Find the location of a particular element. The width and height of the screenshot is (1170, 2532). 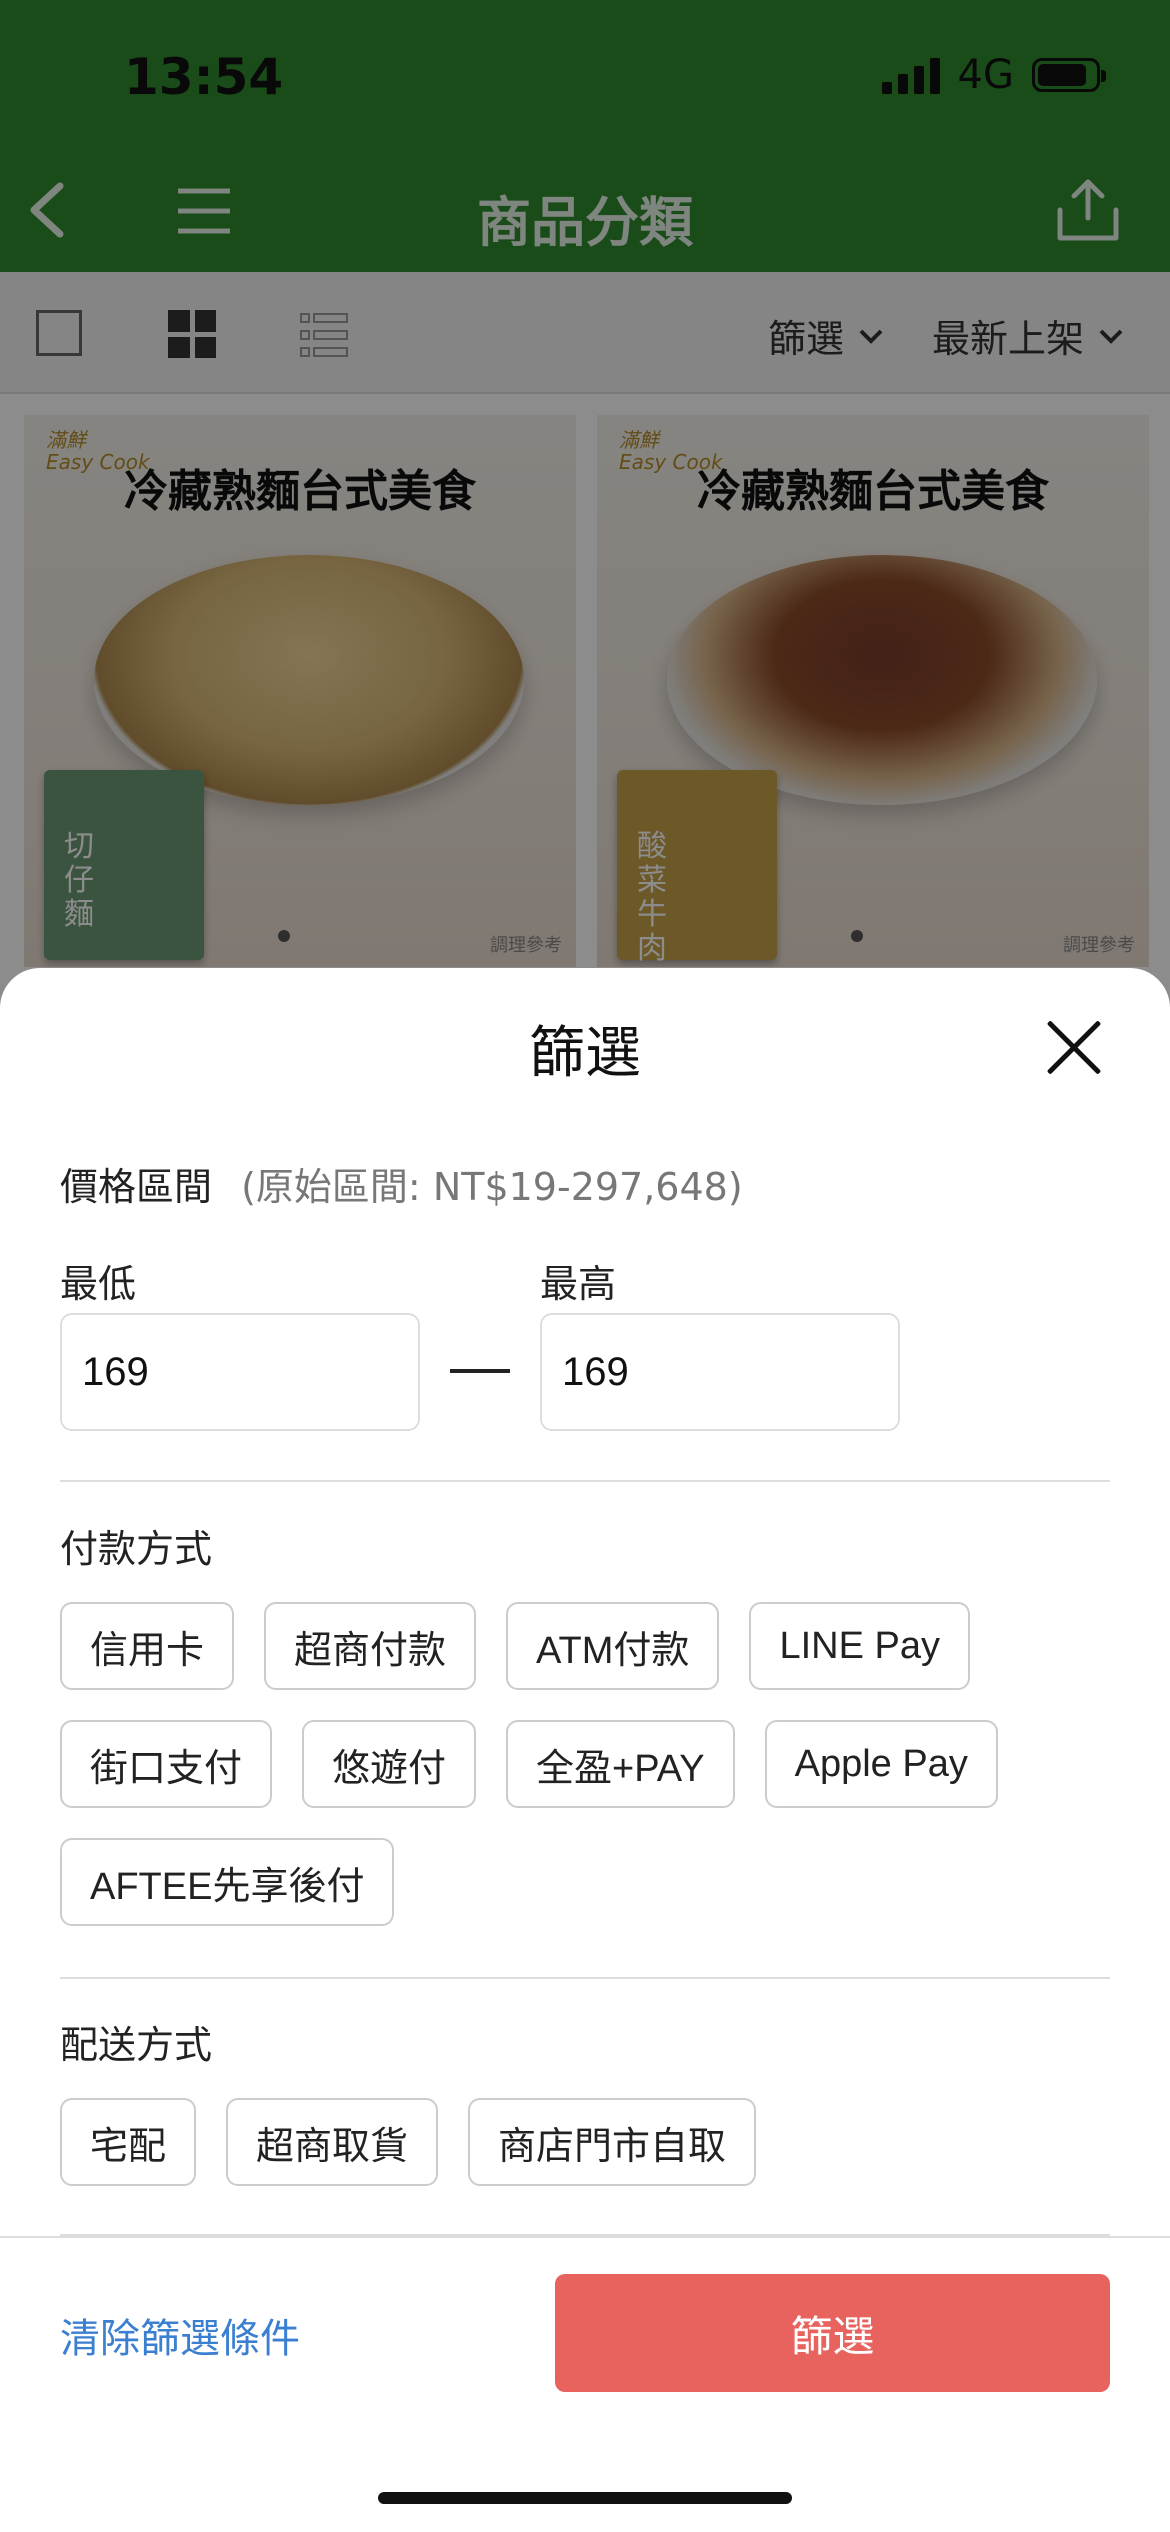

max-price-label: 最高 is located at coordinates (578, 1284).